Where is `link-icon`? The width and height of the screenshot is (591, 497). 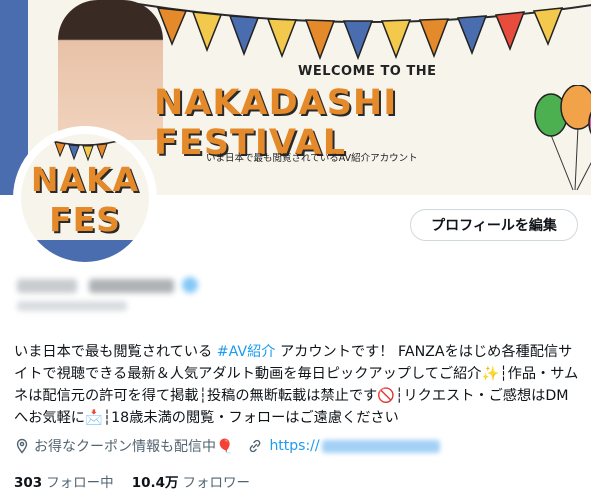 link-icon is located at coordinates (255, 446).